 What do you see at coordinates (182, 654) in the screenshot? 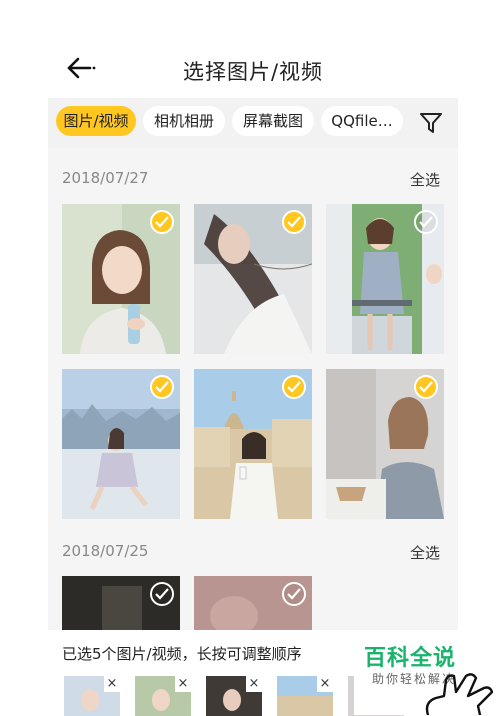
I see `selection-hint: 已选5个图片/视频，长按可调整顺序` at bounding box center [182, 654].